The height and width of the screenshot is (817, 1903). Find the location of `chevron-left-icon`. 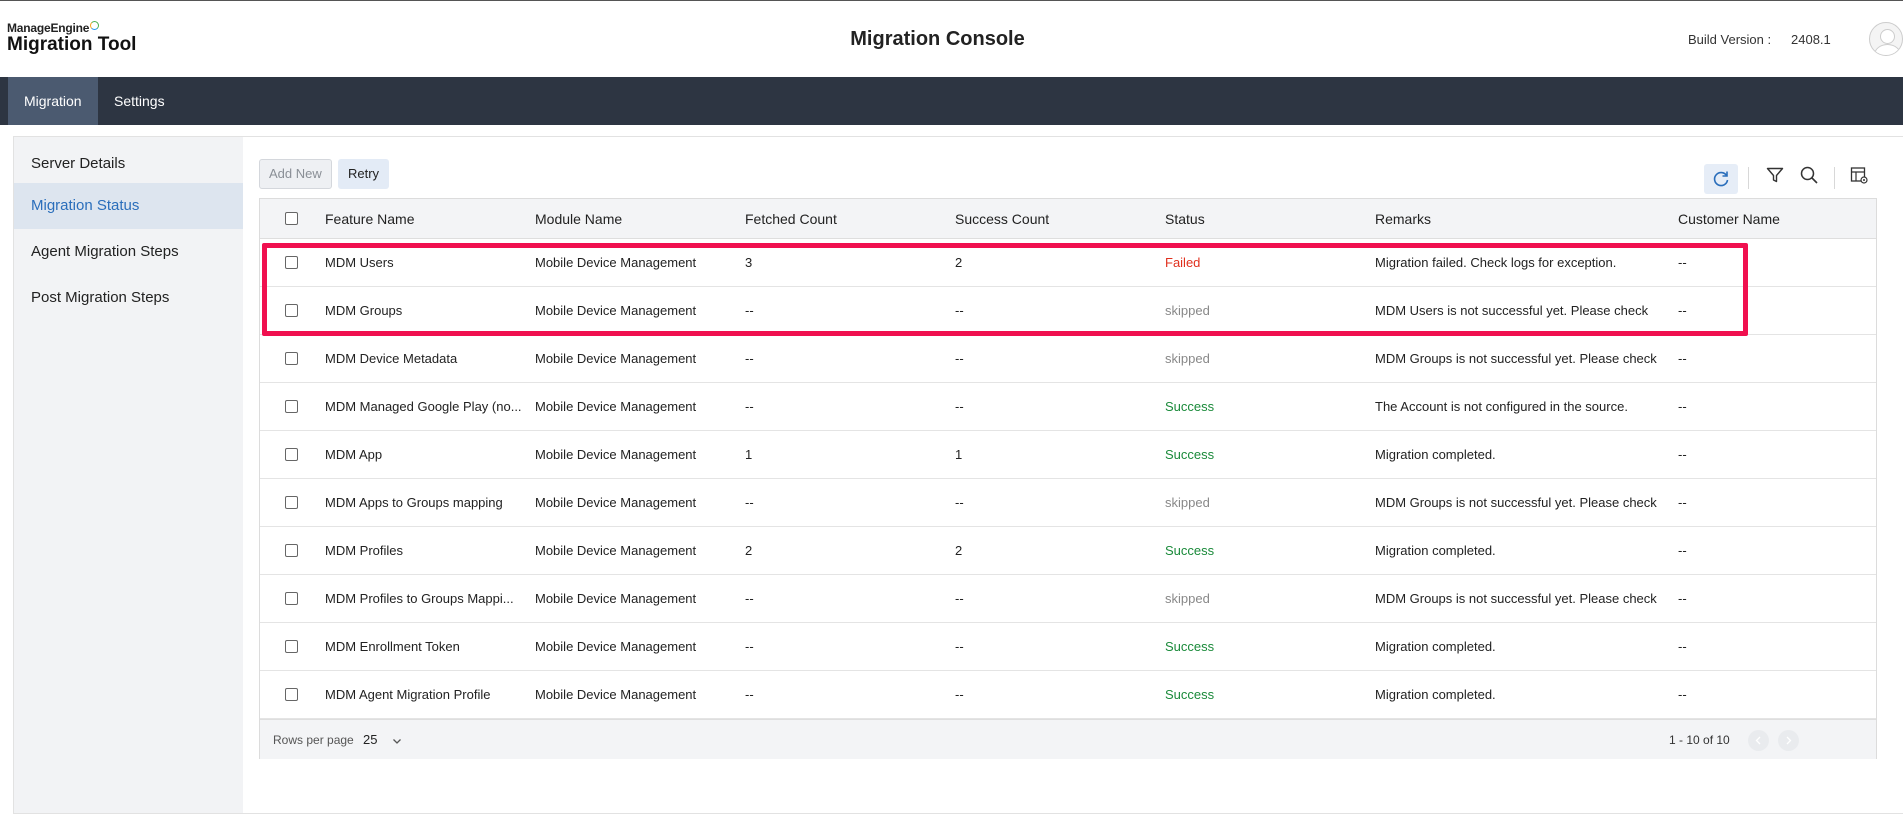

chevron-left-icon is located at coordinates (1758, 740).